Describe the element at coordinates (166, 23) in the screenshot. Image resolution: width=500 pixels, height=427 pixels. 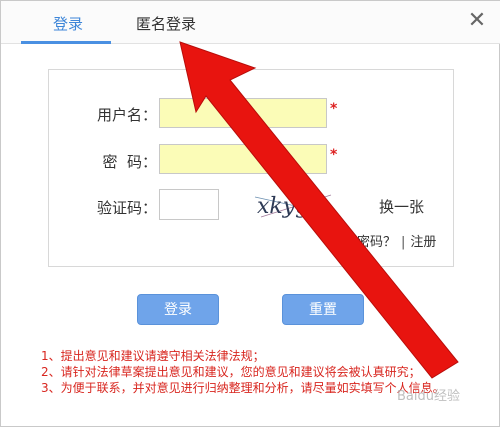
I see `tab-anonymous-login: 匿名登录` at that location.